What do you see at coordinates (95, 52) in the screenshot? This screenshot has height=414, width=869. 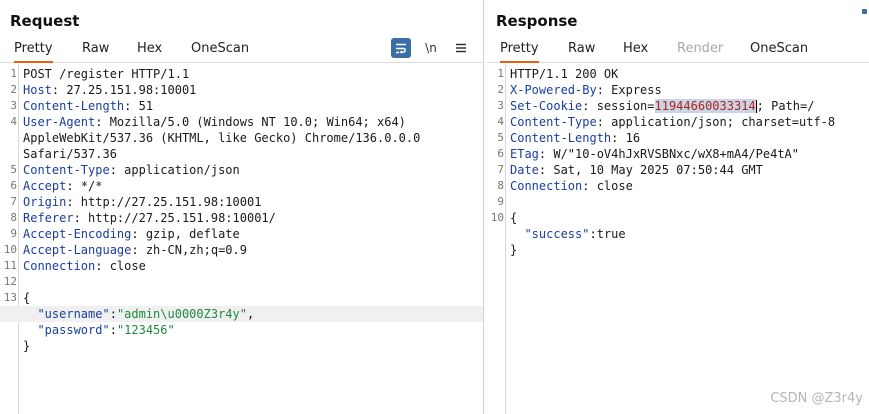 I see `tab-request-raw: Raw` at bounding box center [95, 52].